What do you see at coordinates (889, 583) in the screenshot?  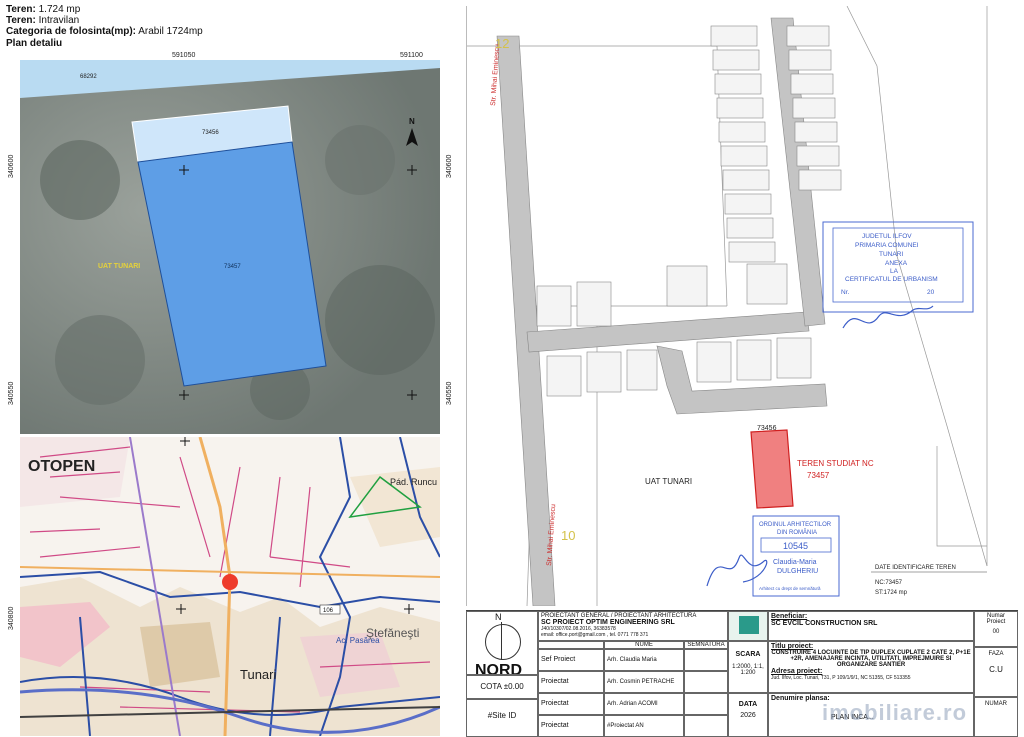 I see `id-nc: NC:73457` at bounding box center [889, 583].